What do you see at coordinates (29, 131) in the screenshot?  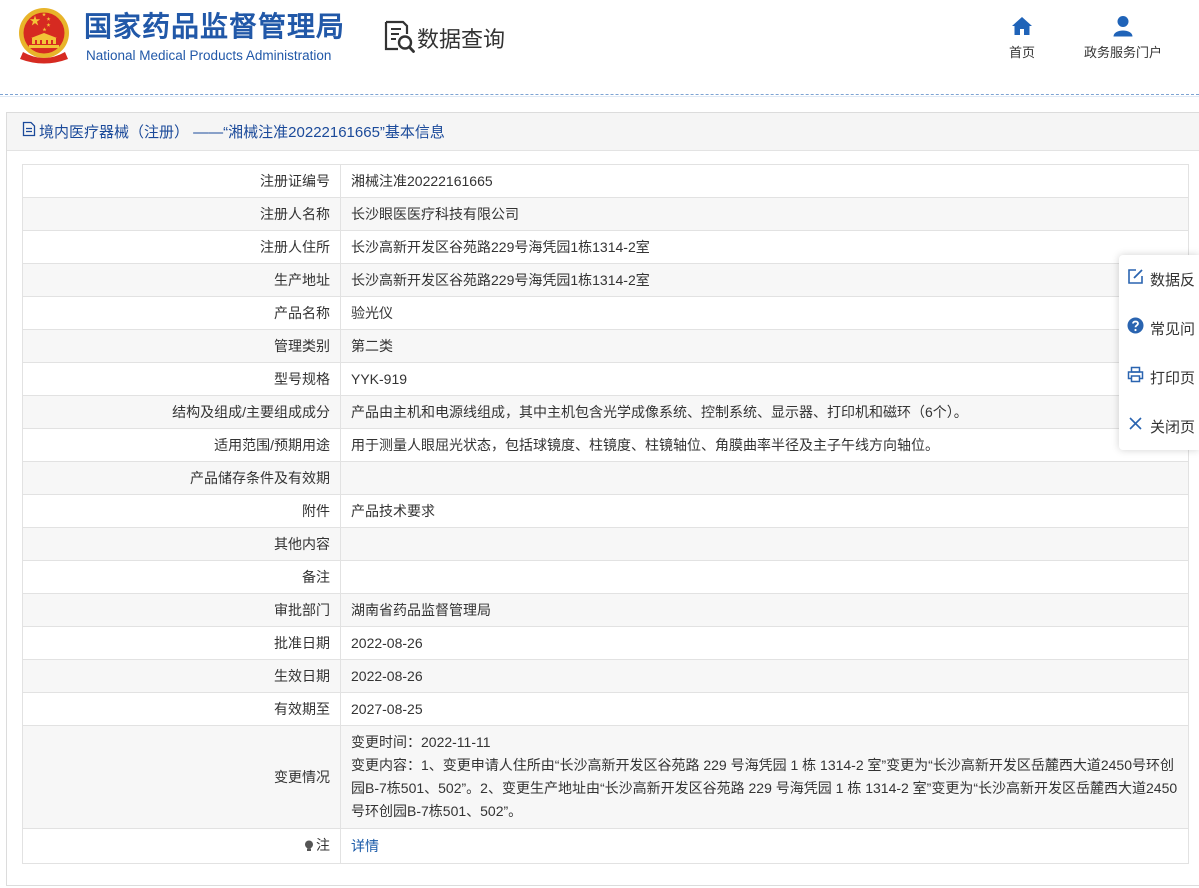 I see `document-icon` at bounding box center [29, 131].